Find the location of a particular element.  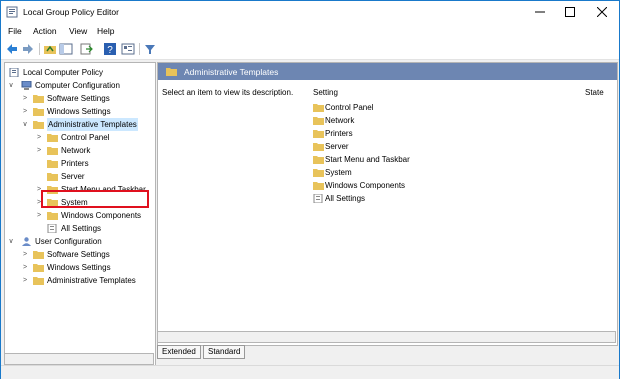

list-item-label: Printers is located at coordinates (339, 133).